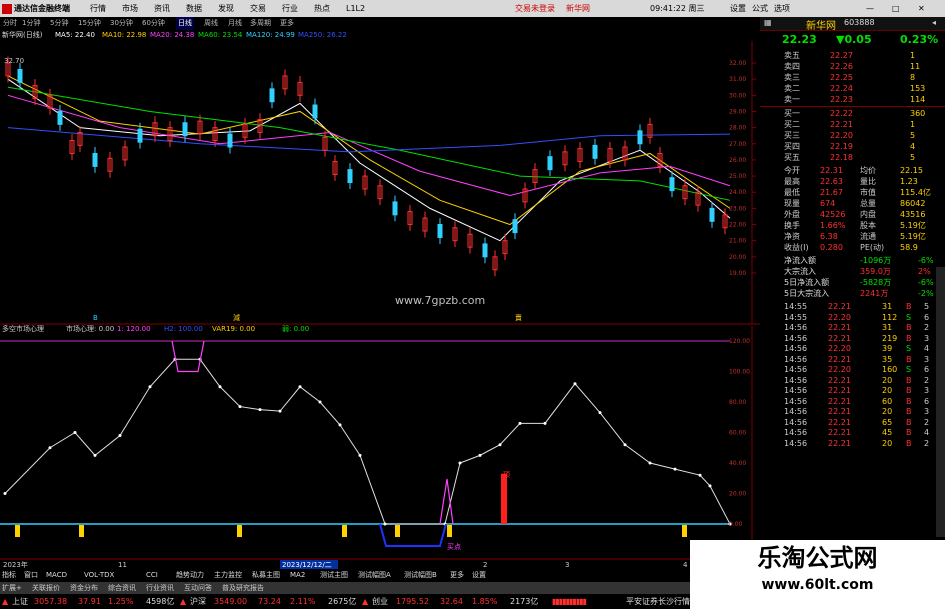 This screenshot has width=945, height=609. Describe the element at coordinates (380, 602) in the screenshot. I see `index-name: 创业` at that location.